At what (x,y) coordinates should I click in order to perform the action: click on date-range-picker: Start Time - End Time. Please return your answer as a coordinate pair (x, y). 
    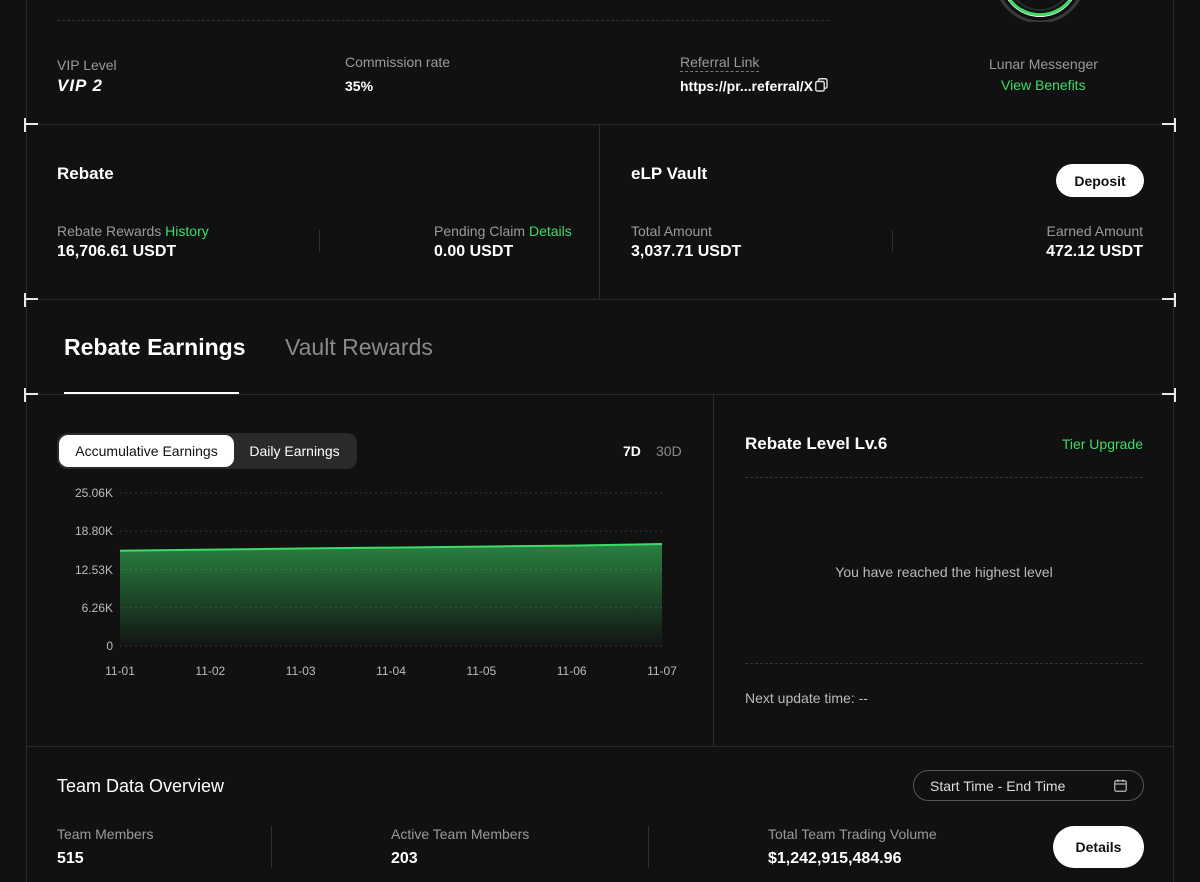
    Looking at the image, I should click on (1028, 785).